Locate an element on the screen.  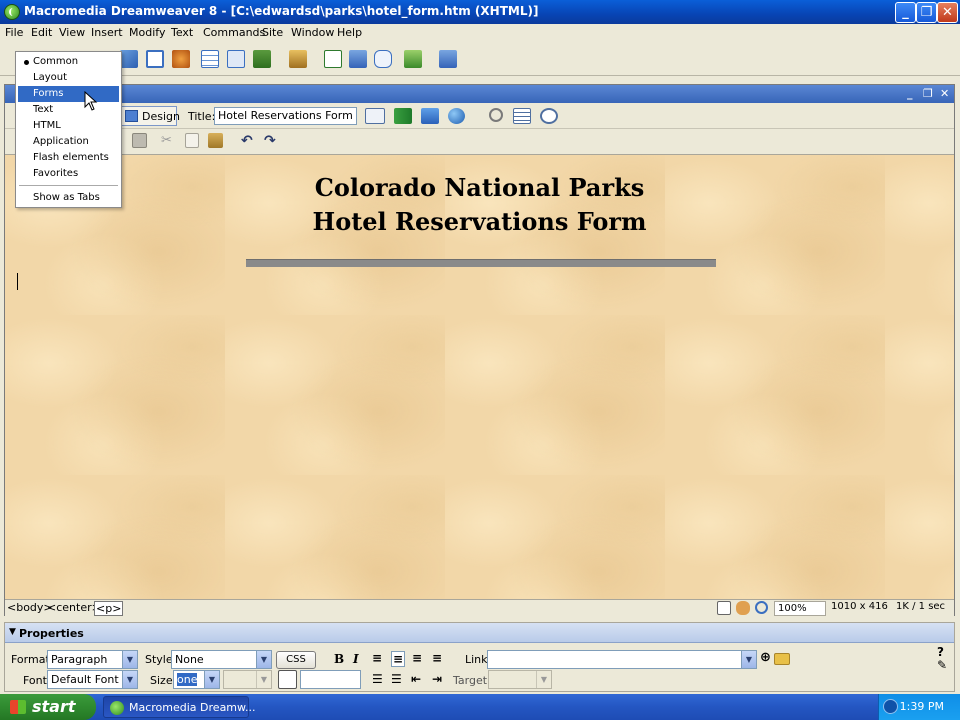
unordered-list-icon: ☰ is located at coordinates (377, 679).